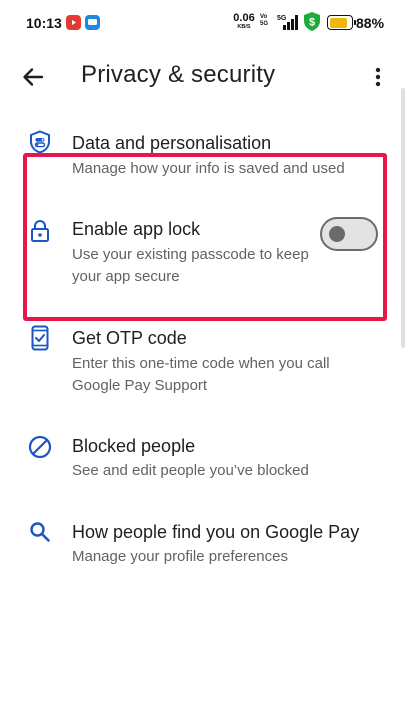 This screenshot has height=720, width=405. What do you see at coordinates (190, 470) in the screenshot?
I see `item-subtitle: See and edit people you’ve blocked` at bounding box center [190, 470].